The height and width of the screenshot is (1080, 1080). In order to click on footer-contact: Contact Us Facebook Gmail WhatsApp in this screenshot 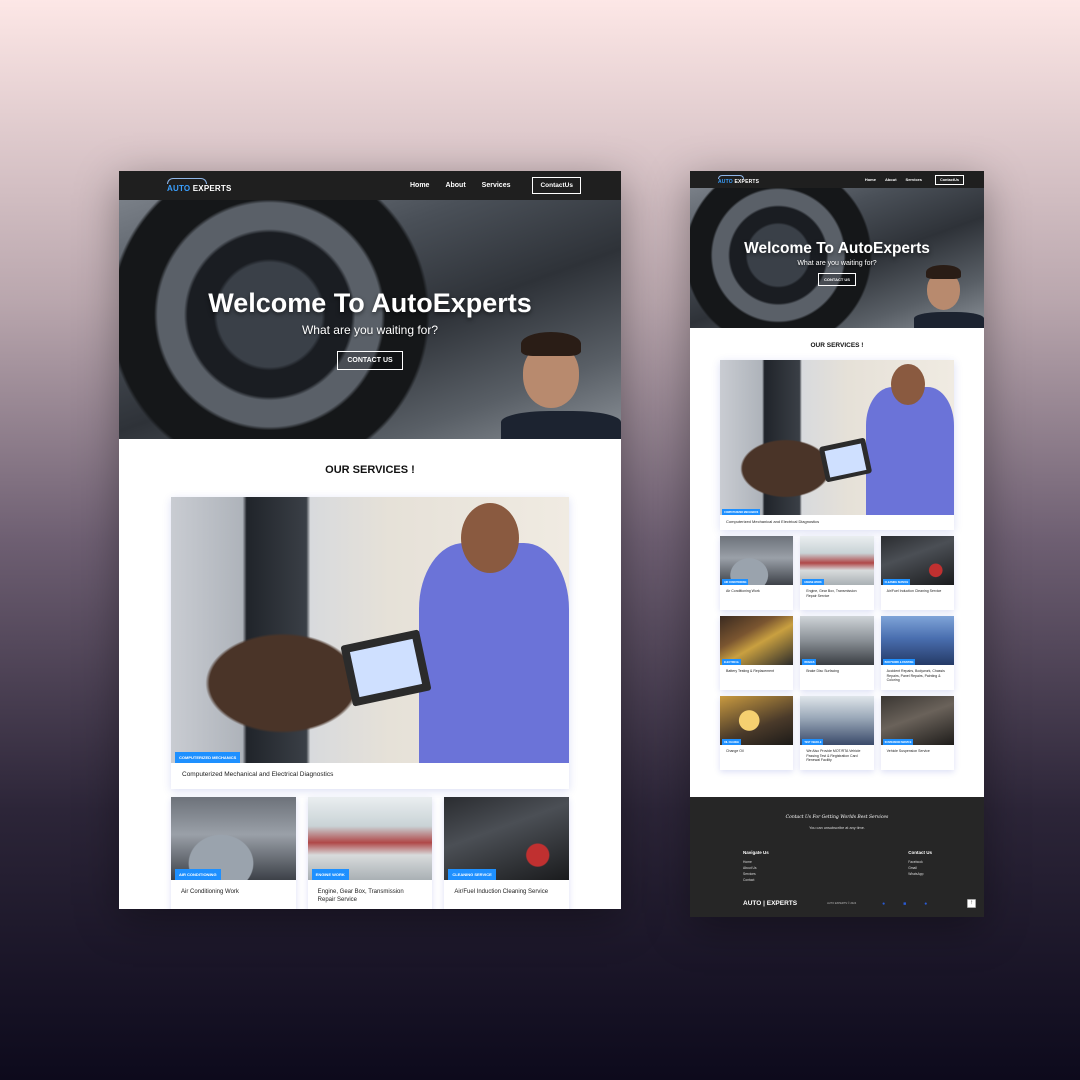, I will do `click(920, 866)`.